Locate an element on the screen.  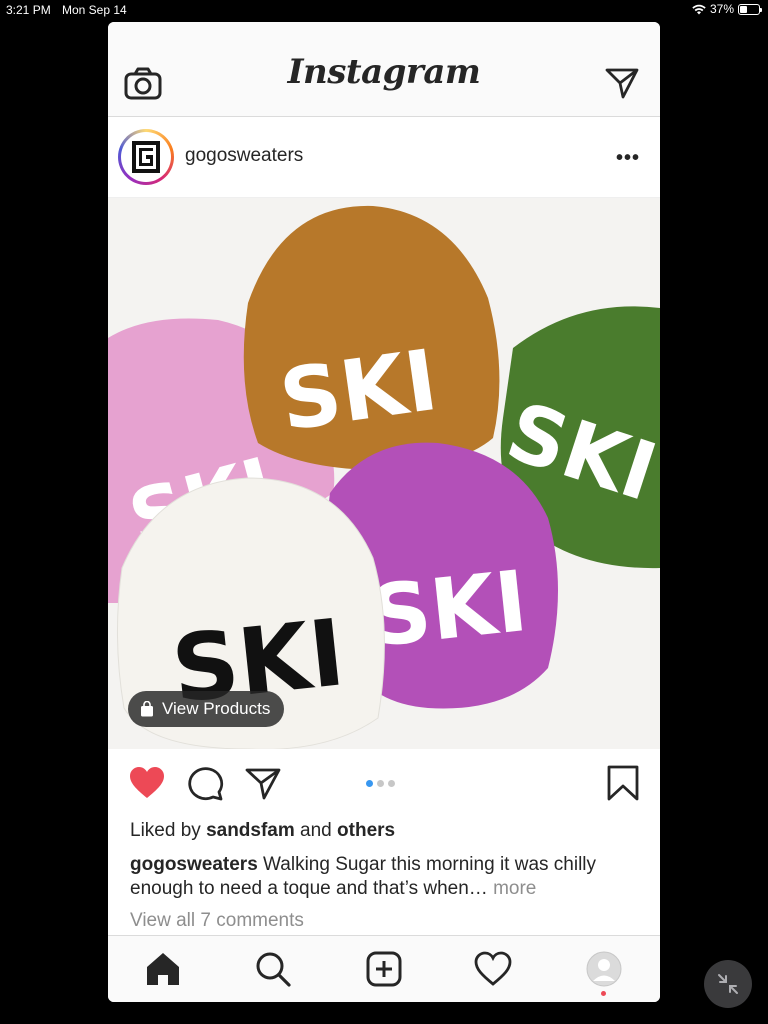
collapse-arrows-icon is located at coordinates (728, 984).